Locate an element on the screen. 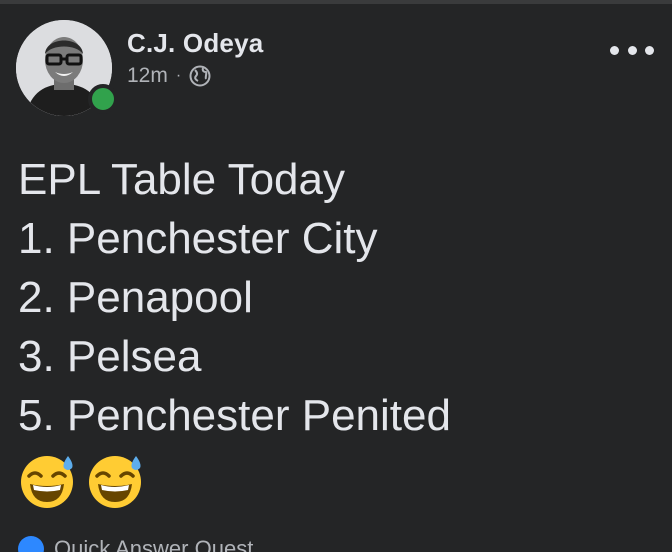 This screenshot has width=672, height=552. post-meta: 12m · is located at coordinates (169, 76).